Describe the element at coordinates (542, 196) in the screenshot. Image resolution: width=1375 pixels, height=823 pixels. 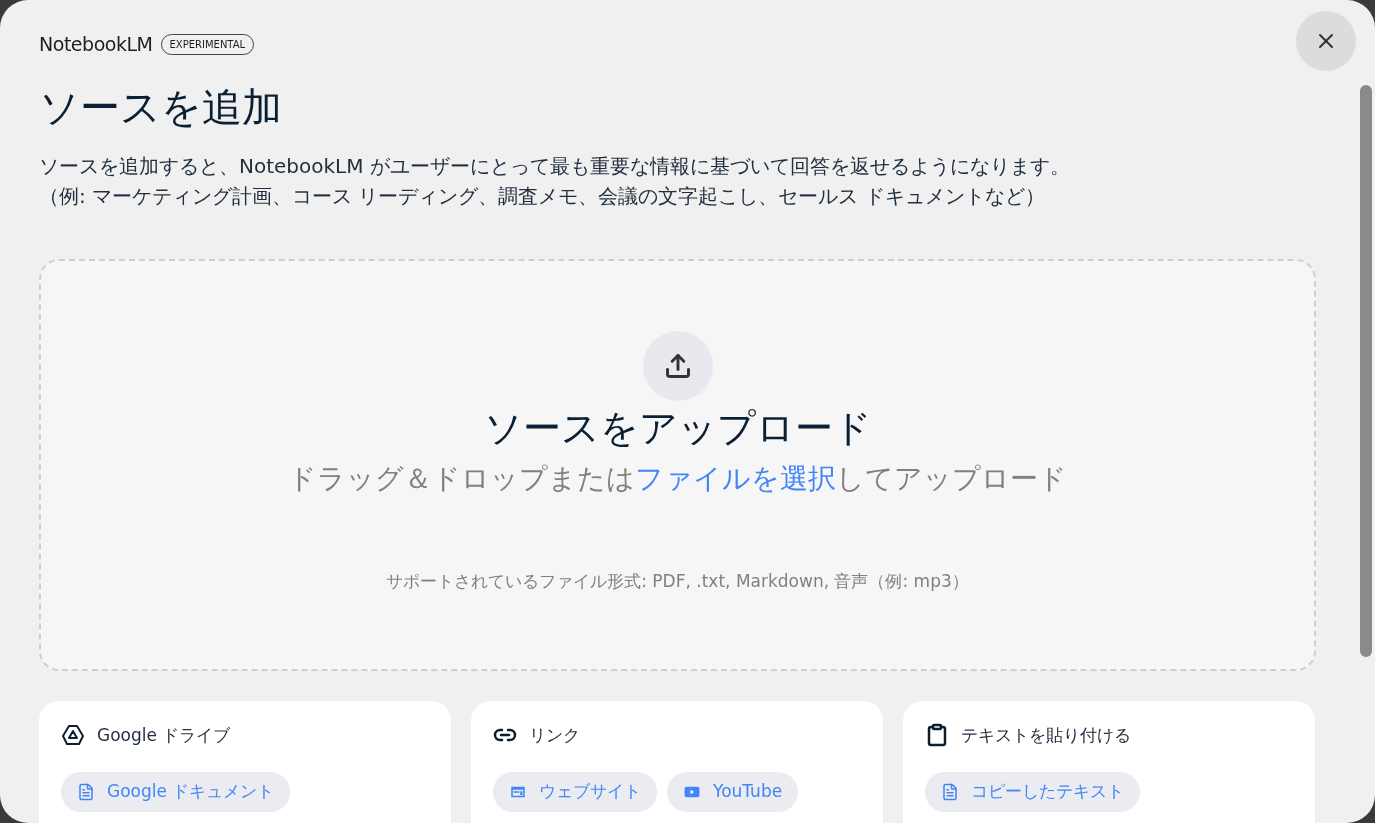
I see `description-text: （例: マーケティング計画、コース リーディング、調査メモ、会議の文字起こし、セールス ドキュメントなど）` at that location.